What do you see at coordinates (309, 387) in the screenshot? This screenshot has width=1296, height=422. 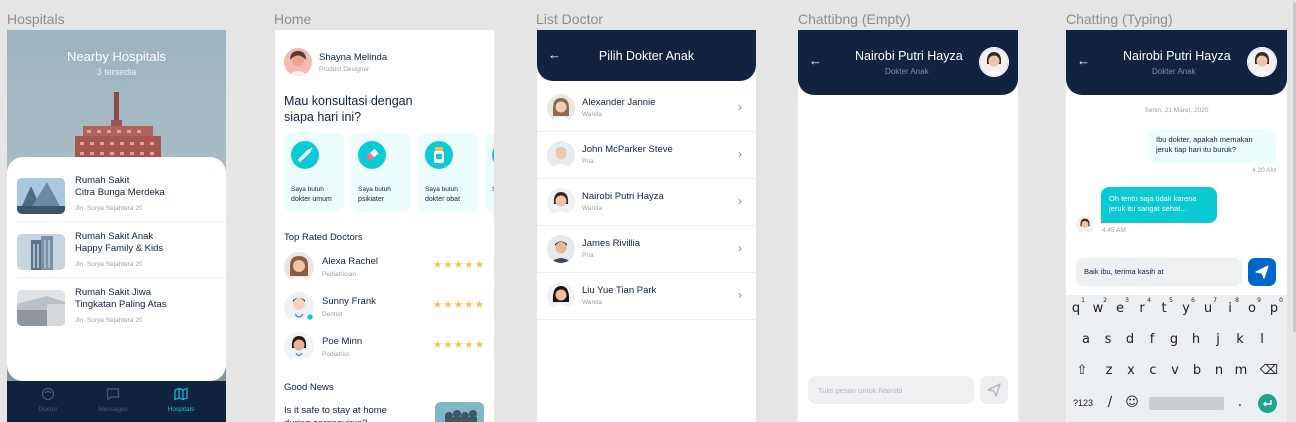 I see `good-news-heading: Good News` at bounding box center [309, 387].